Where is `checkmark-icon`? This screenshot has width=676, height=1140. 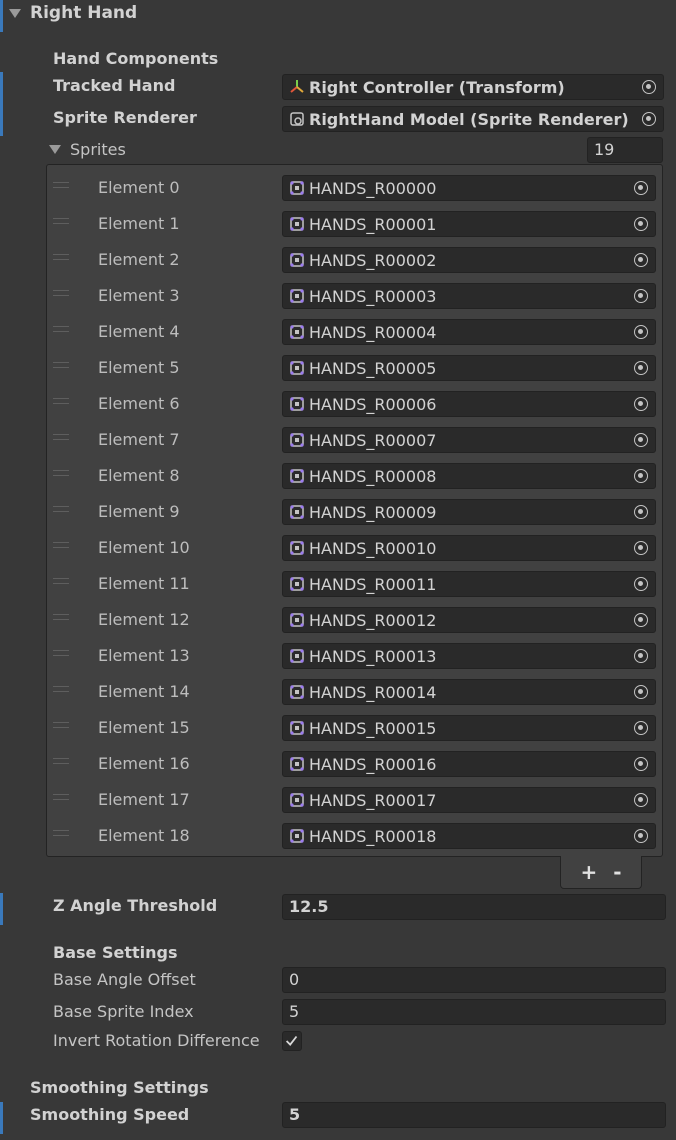 checkmark-icon is located at coordinates (291, 1040).